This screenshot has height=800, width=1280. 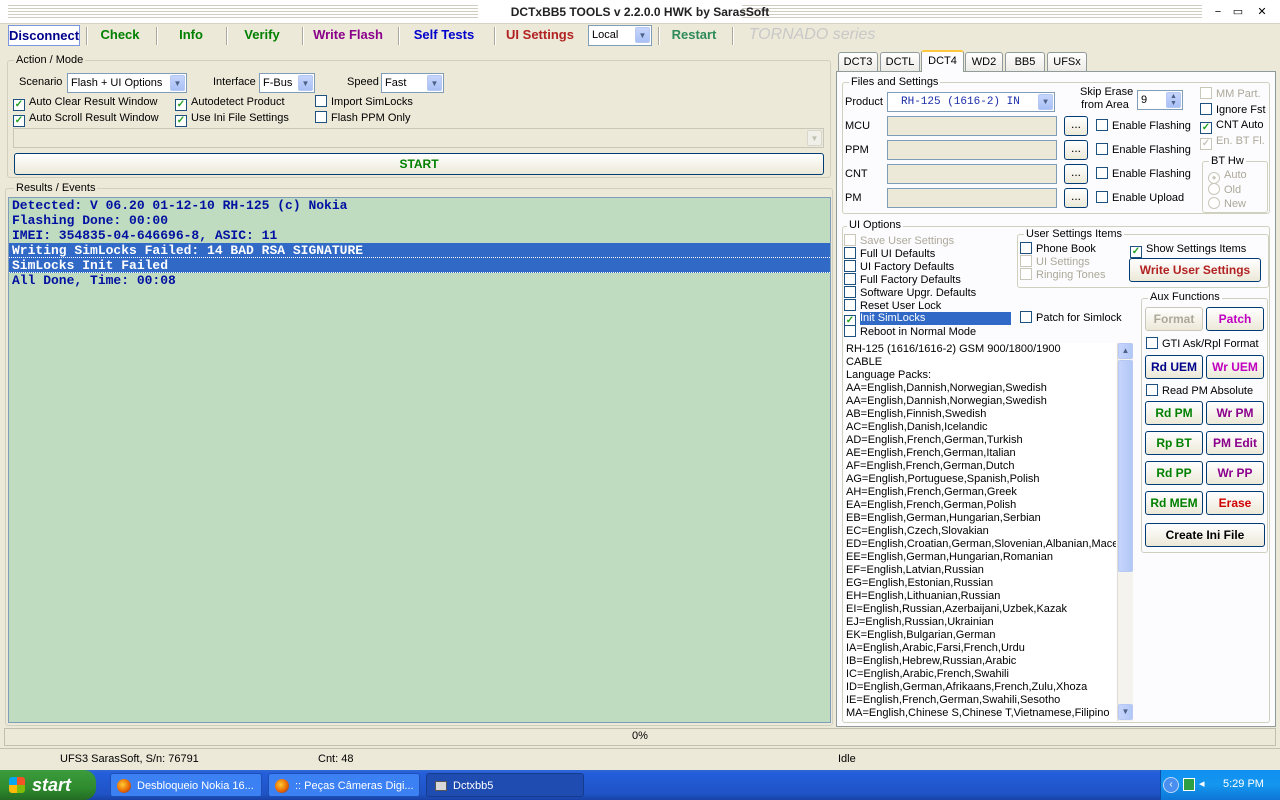 What do you see at coordinates (1125, 466) in the screenshot?
I see `scroll-thumb` at bounding box center [1125, 466].